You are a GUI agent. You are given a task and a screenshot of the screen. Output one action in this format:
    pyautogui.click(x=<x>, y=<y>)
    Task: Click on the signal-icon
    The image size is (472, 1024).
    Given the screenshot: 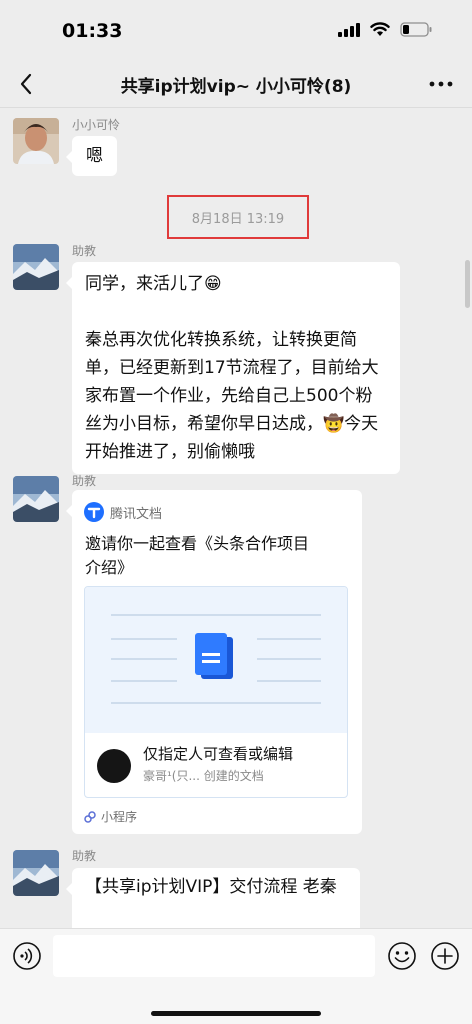 What is the action you would take?
    pyautogui.click(x=349, y=29)
    